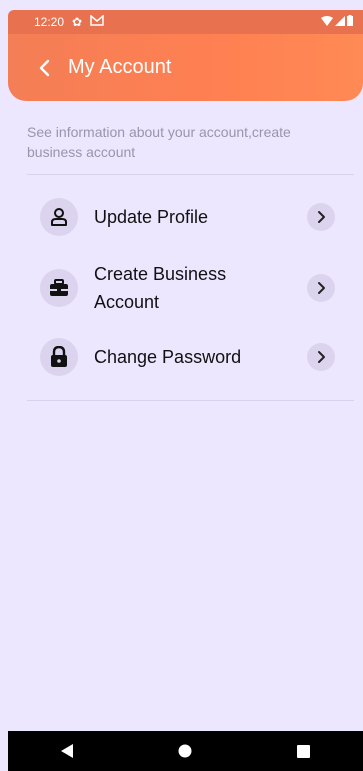  Describe the element at coordinates (59, 357) in the screenshot. I see `lock-icon` at that location.